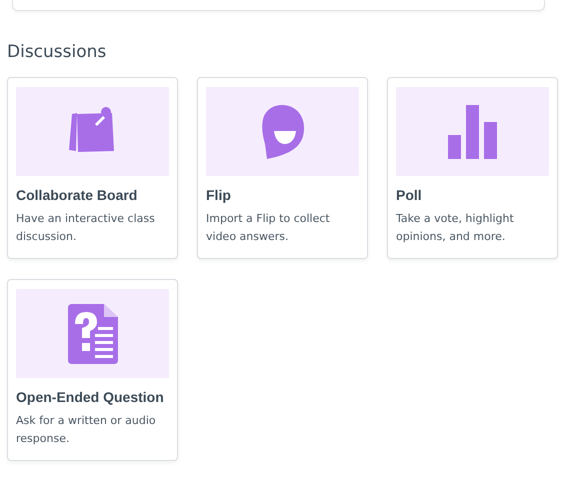 The height and width of the screenshot is (490, 566). What do you see at coordinates (455, 228) in the screenshot?
I see `card-description: Take a vote, highlight opinions, and more.` at bounding box center [455, 228].